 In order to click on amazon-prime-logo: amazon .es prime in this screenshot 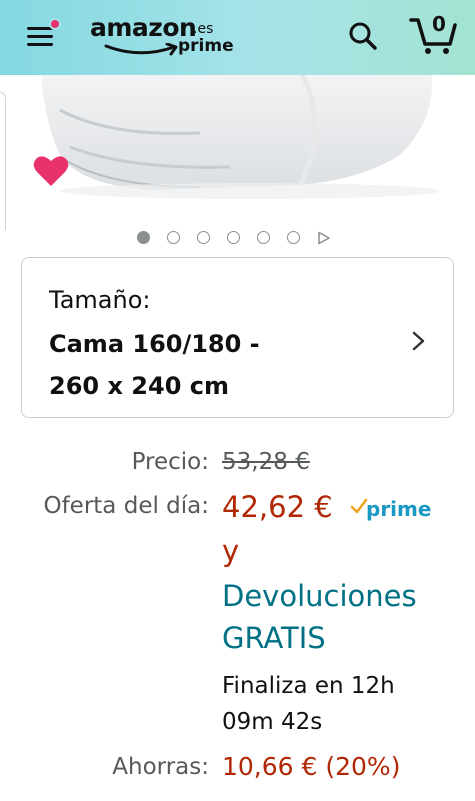, I will do `click(162, 38)`.